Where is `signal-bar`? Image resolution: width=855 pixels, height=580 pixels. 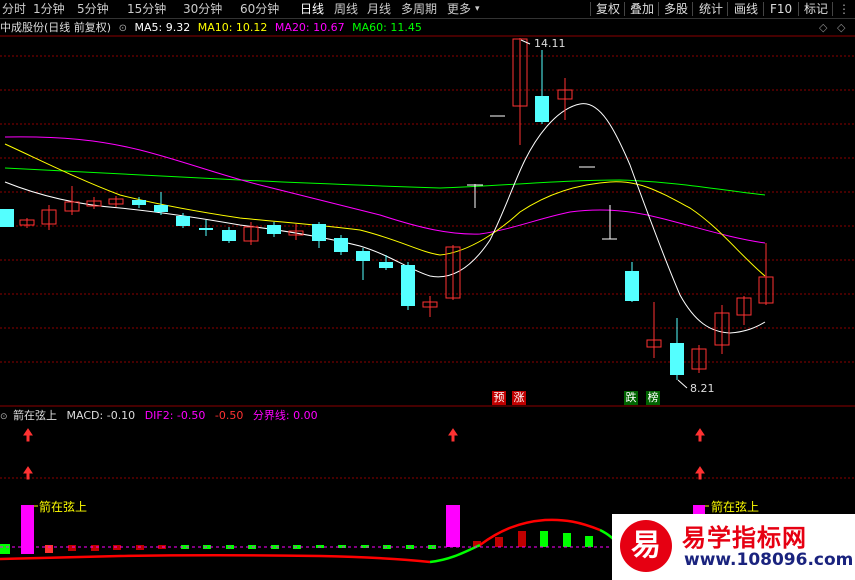 signal-bar is located at coordinates (453, 526).